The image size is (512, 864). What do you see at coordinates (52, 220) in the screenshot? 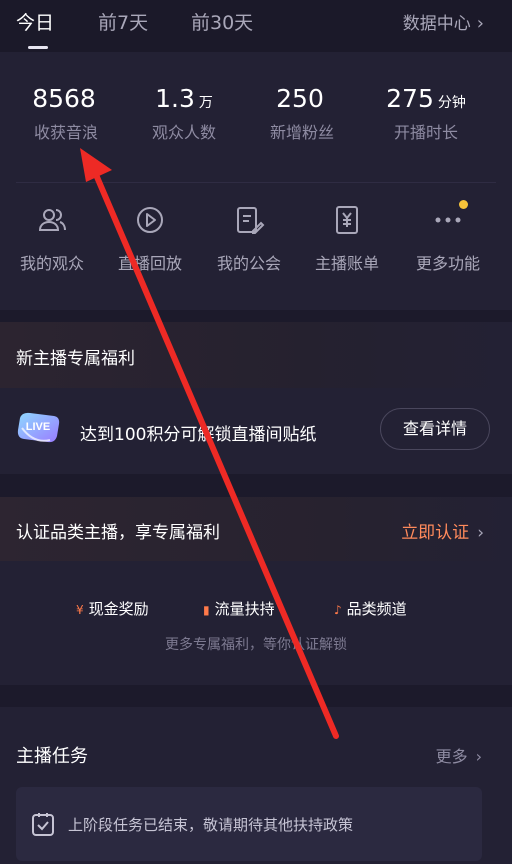
I see `audience-icon` at bounding box center [52, 220].